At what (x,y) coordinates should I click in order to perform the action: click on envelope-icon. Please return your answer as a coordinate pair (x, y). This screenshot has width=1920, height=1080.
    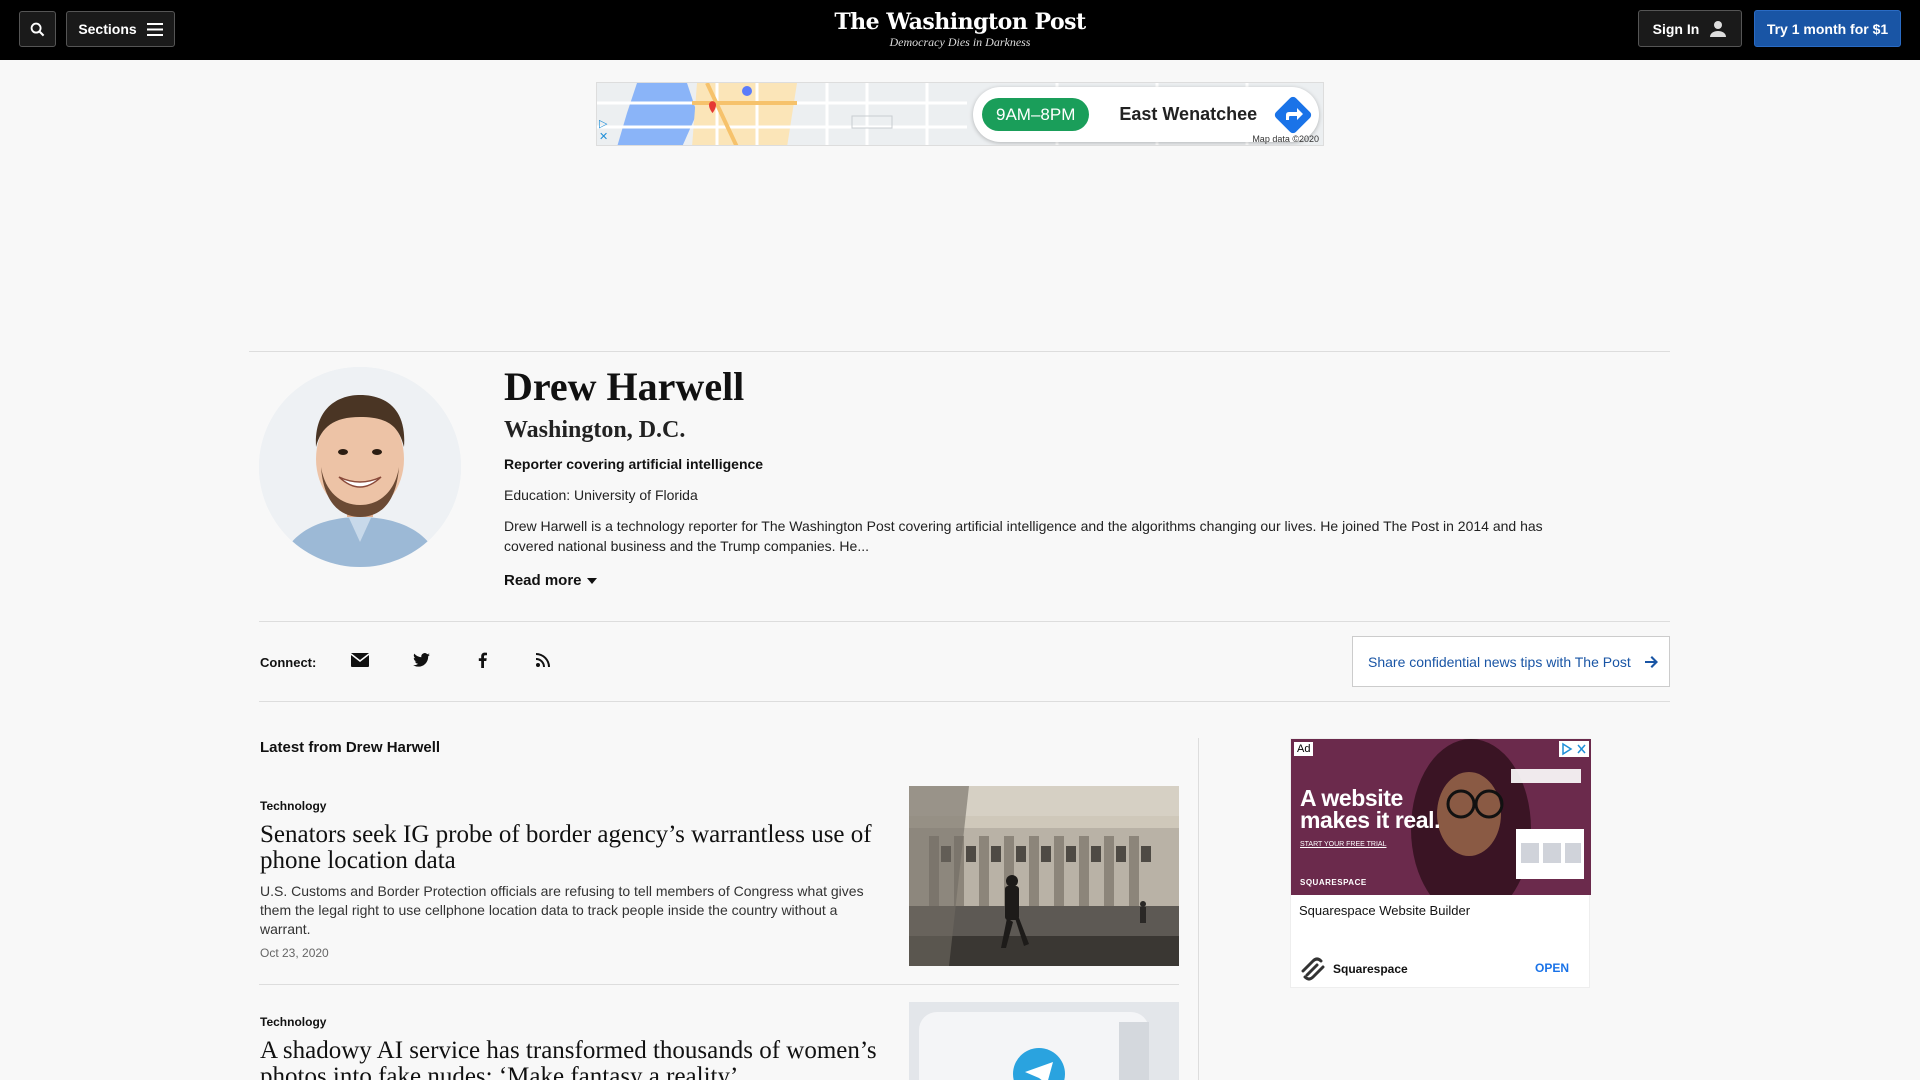
    Looking at the image, I should click on (360, 660).